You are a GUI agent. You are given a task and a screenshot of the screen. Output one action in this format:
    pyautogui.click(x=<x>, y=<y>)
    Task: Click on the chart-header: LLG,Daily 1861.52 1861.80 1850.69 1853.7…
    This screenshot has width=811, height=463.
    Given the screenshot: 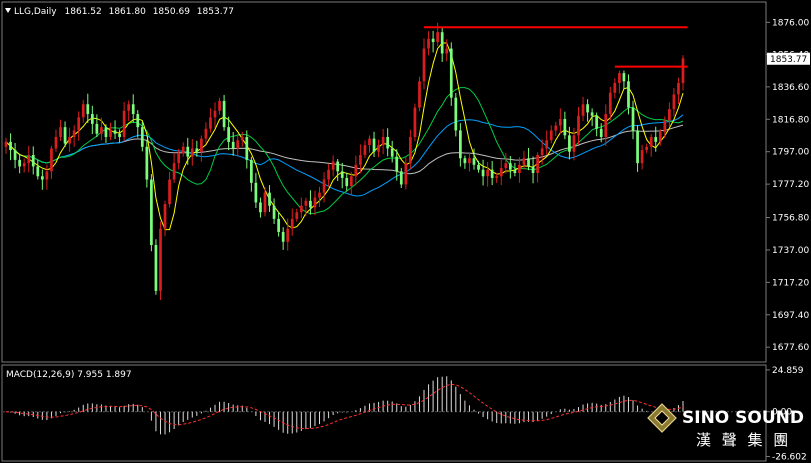 What is the action you would take?
    pyautogui.click(x=124, y=12)
    